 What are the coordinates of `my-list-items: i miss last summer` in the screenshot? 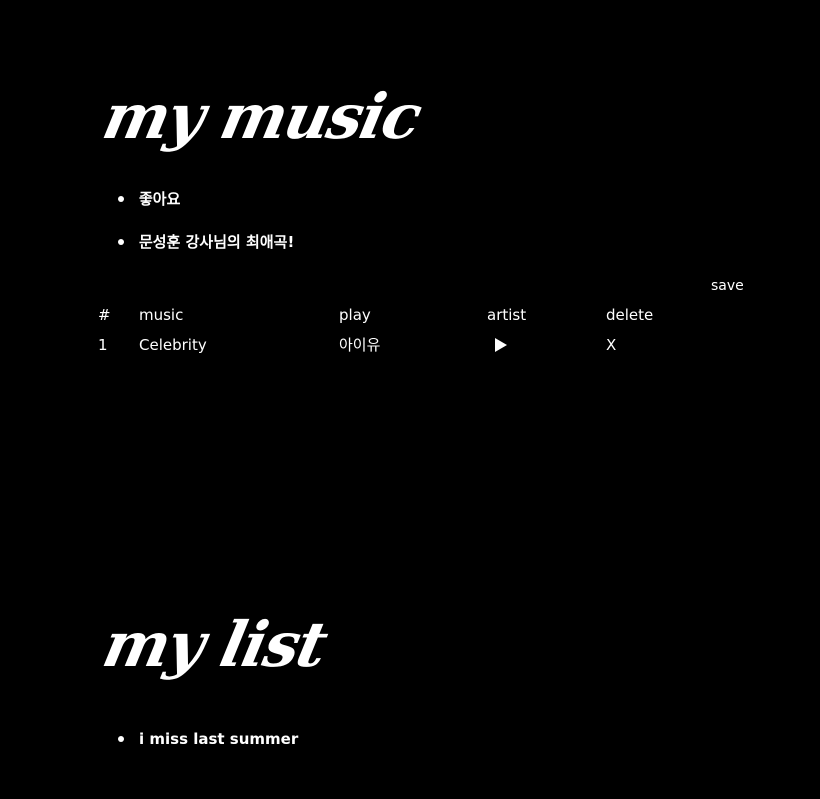 It's located at (208, 739).